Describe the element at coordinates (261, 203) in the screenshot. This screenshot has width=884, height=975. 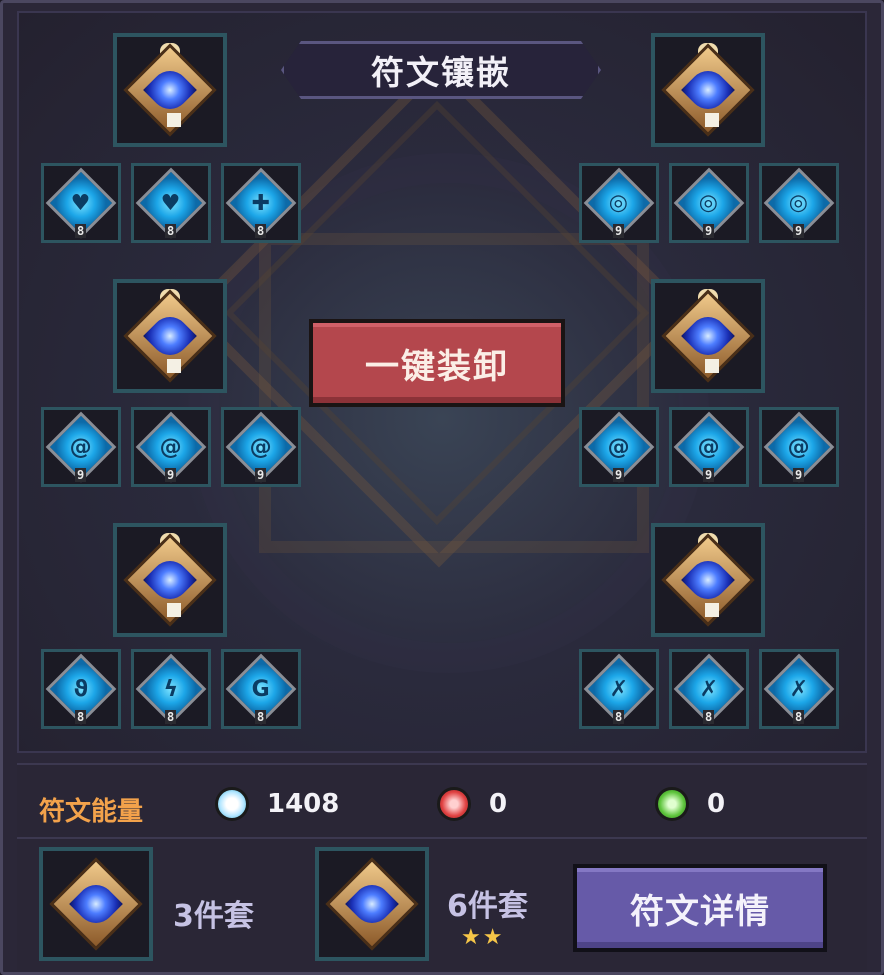
I see `rune-slot: ✚ 8` at that location.